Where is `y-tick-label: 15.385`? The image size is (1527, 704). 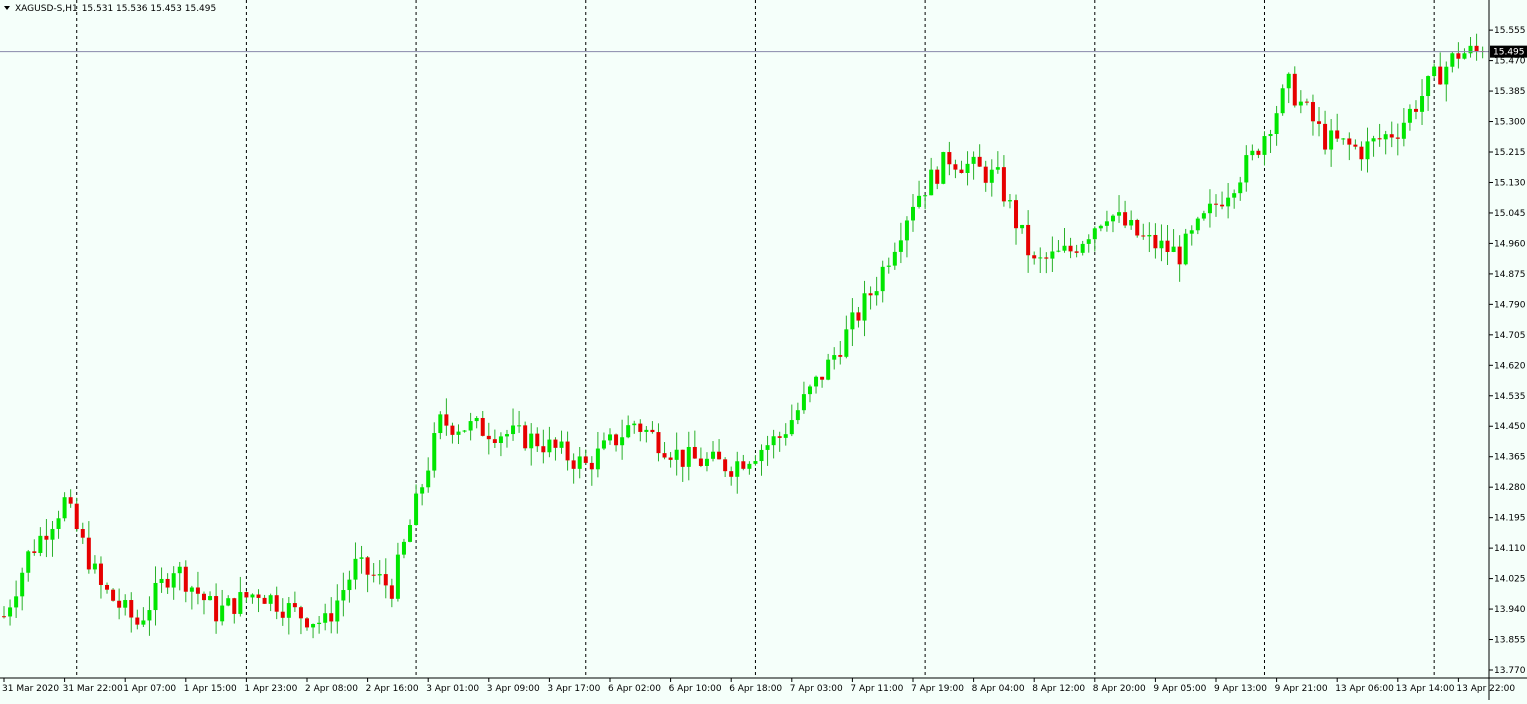 y-tick-label: 15.385 is located at coordinates (1510, 92).